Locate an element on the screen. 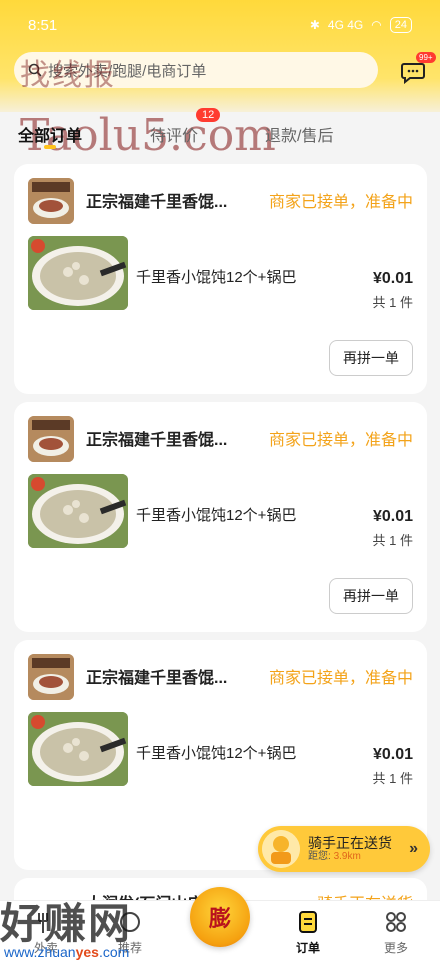 Image resolution: width=440 pixels, height=978 pixels. double-chevron-right-icon: » is located at coordinates (413, 848).